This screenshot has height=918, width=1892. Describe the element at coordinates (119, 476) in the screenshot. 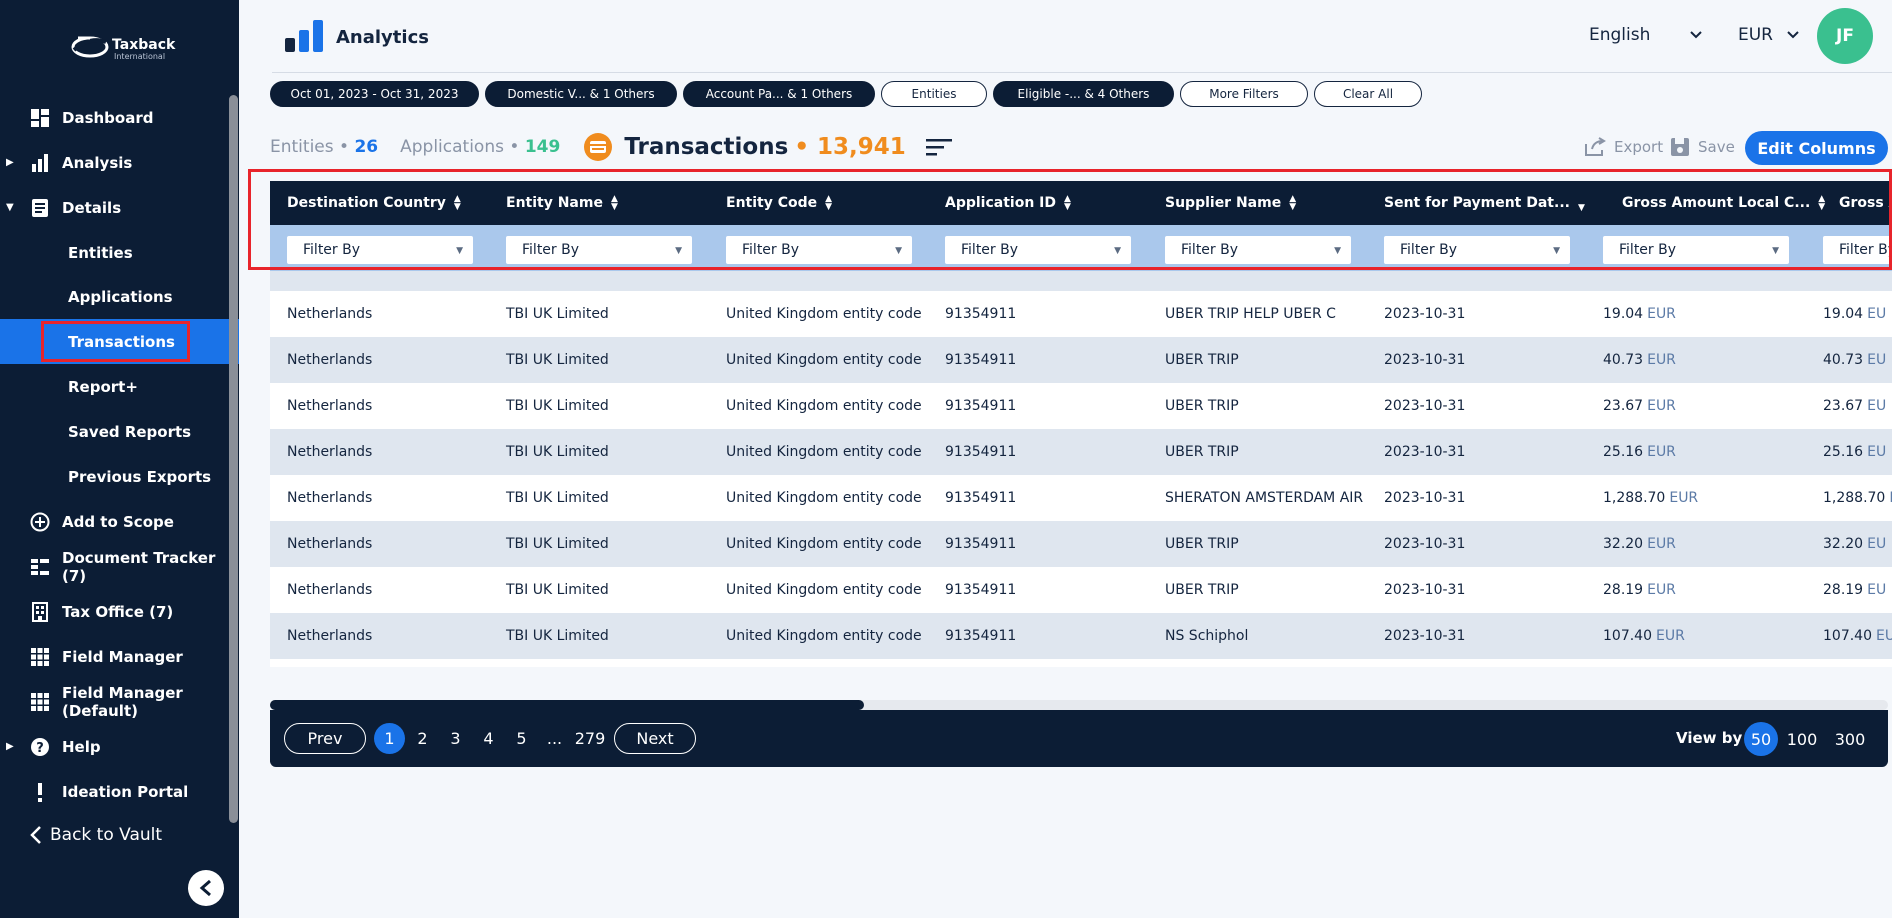

I see `sidebar-item-previous-exports: Previous Exports` at that location.